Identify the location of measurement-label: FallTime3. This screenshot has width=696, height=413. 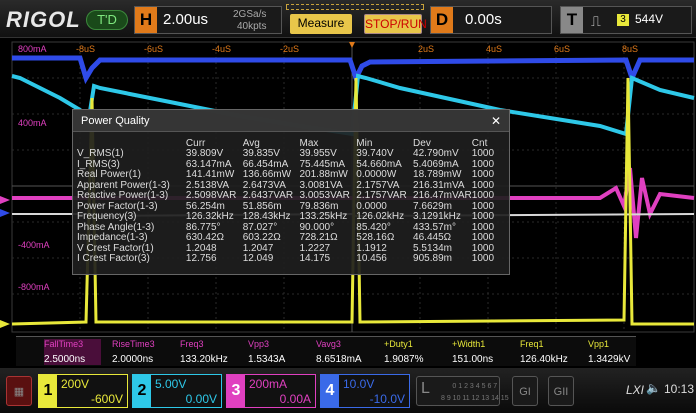
(64, 344).